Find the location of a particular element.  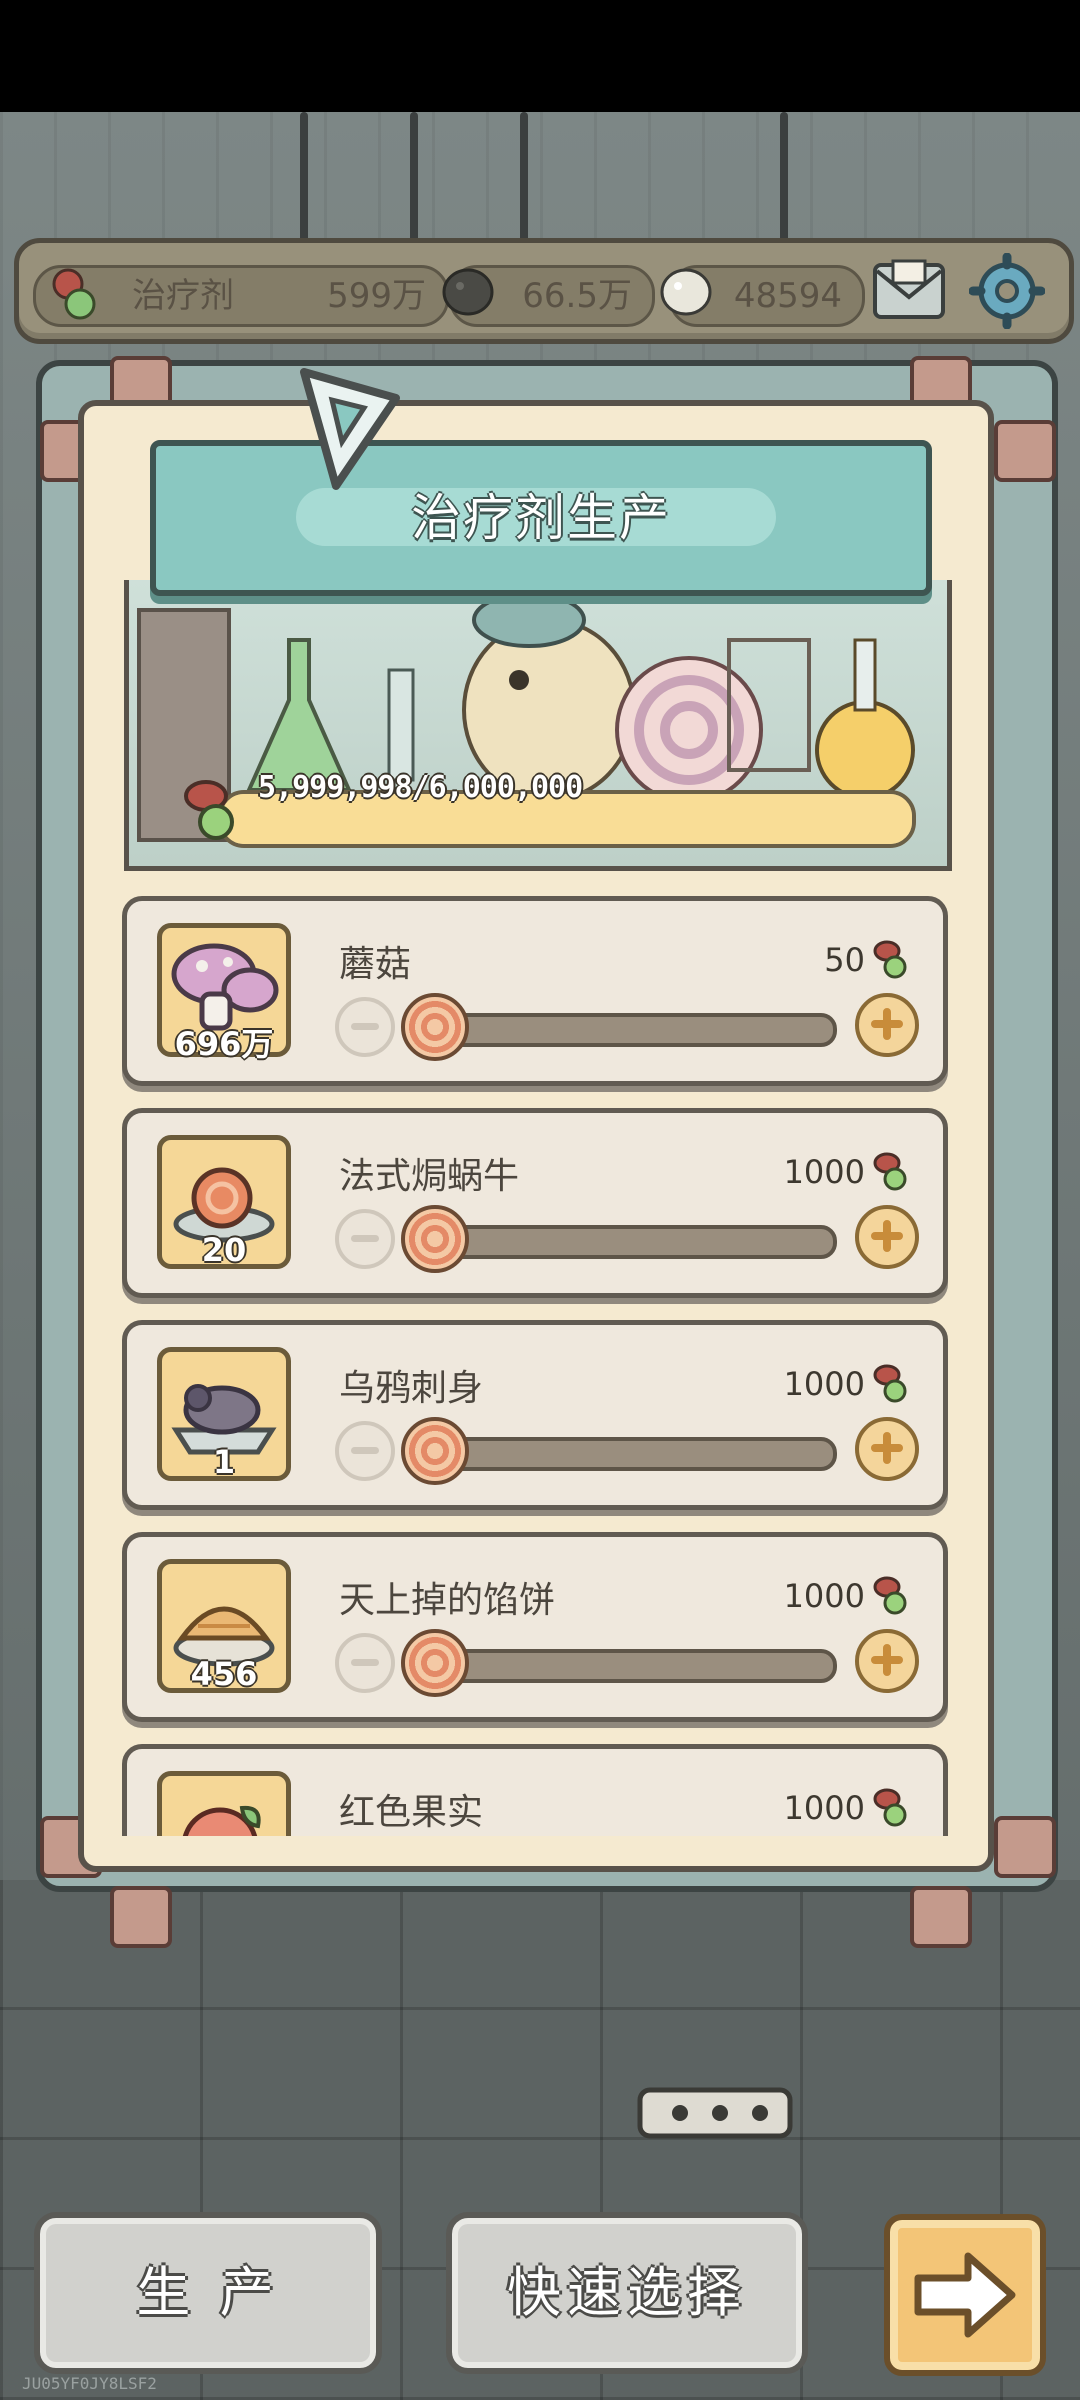

power-strip-icon is located at coordinates (715, 2113).